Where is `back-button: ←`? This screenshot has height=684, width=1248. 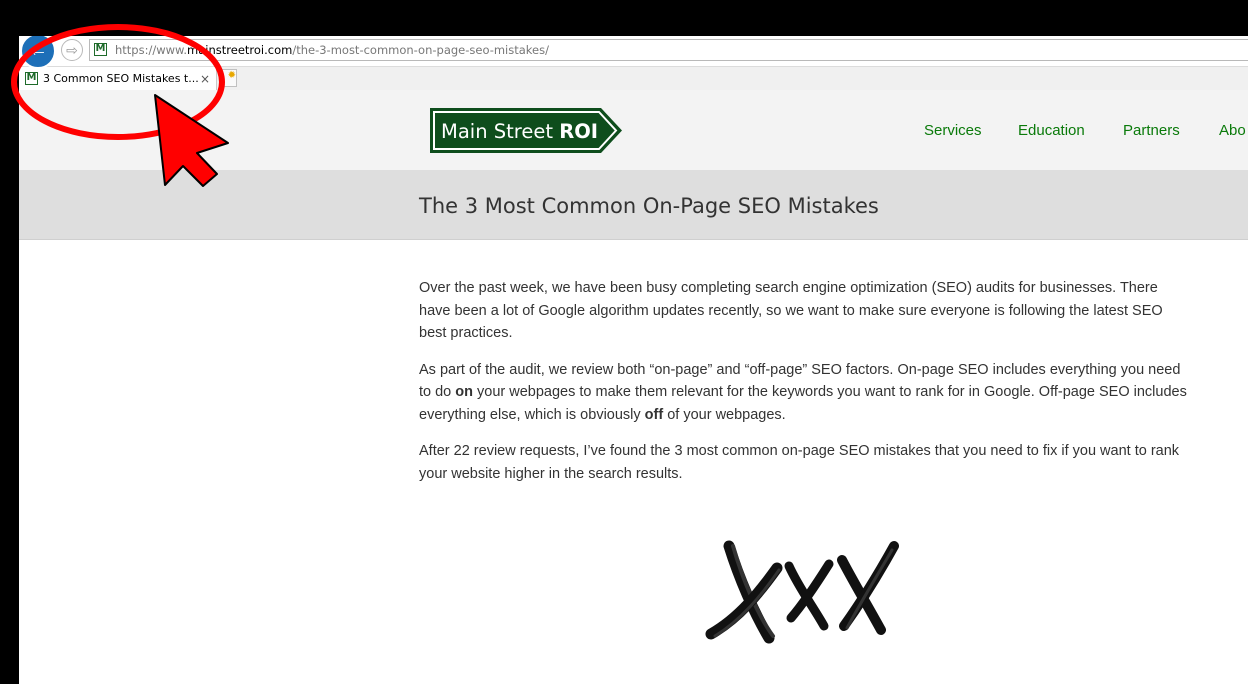 back-button: ← is located at coordinates (38, 52).